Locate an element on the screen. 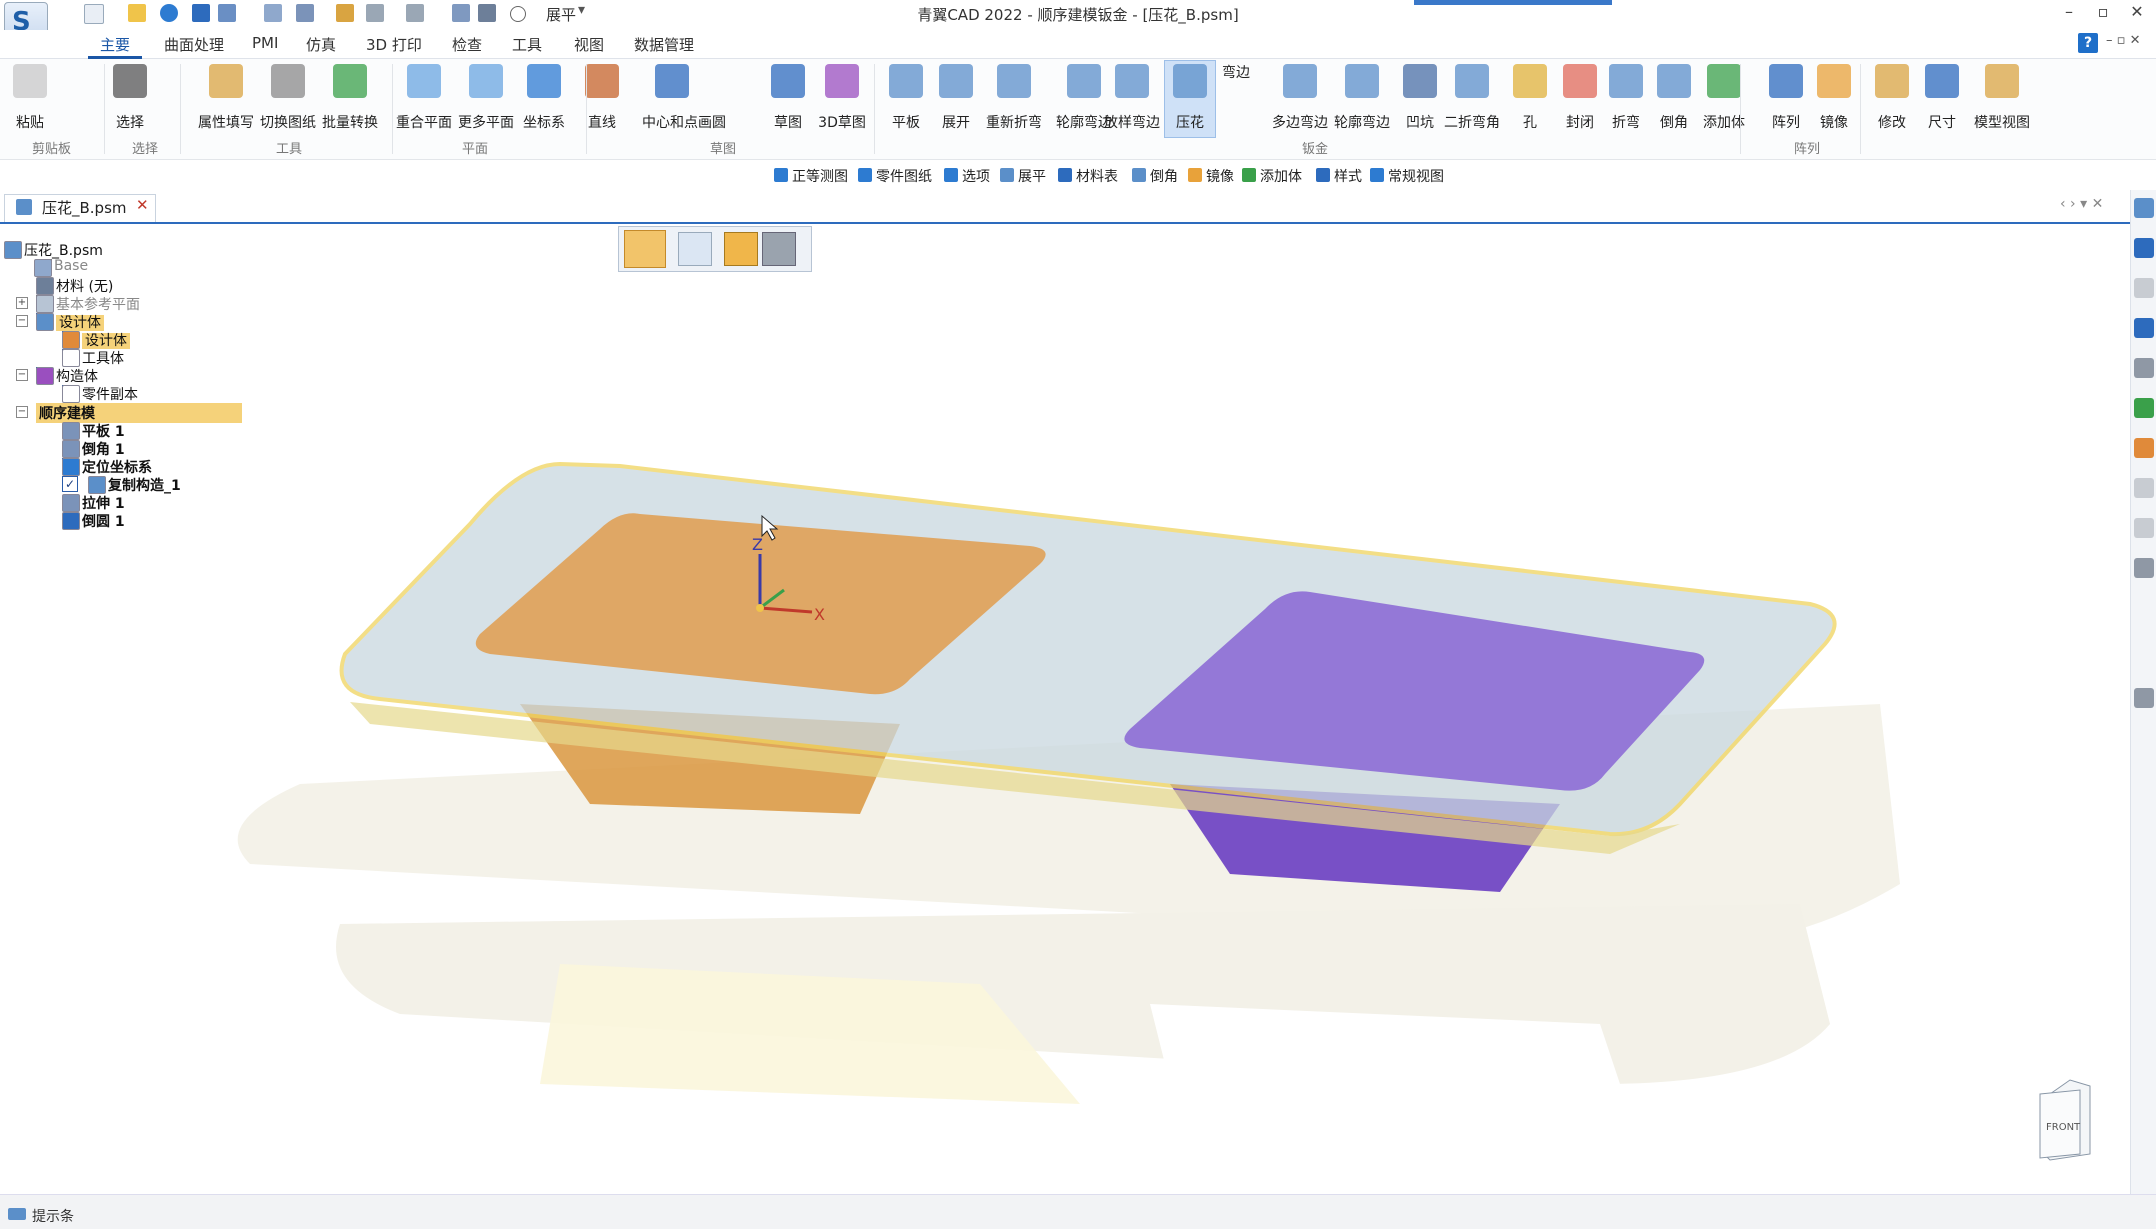 This screenshot has height=1229, width=2156. tree-node-2: 材料 (无) is located at coordinates (84, 286).